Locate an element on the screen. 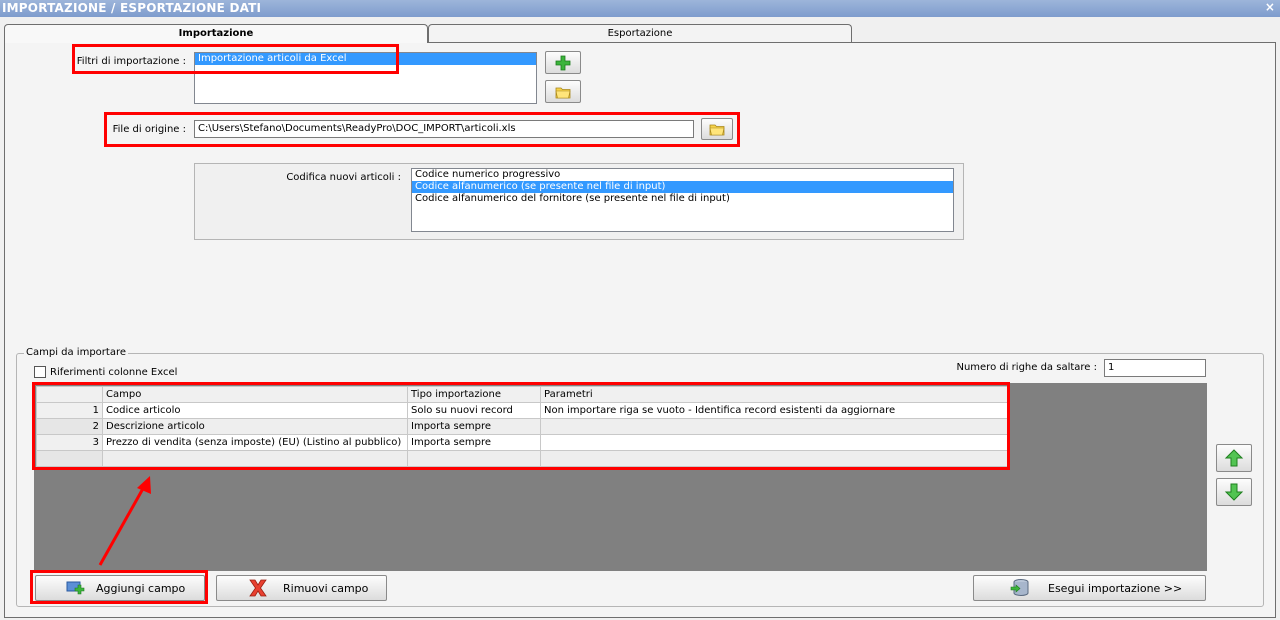 The width and height of the screenshot is (1280, 620). add-filter-button is located at coordinates (563, 62).